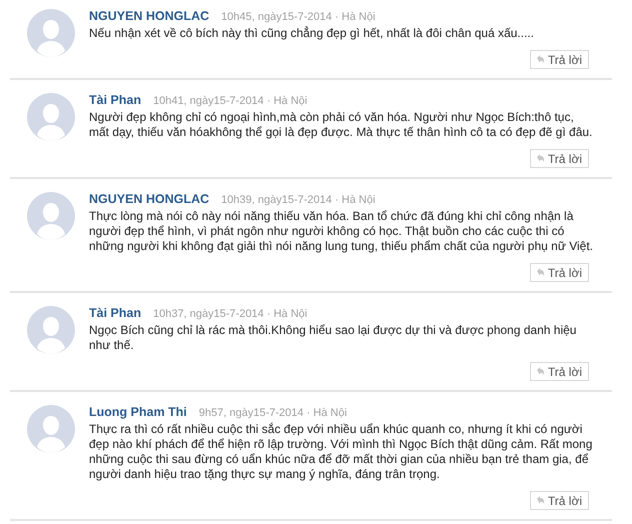  Describe the element at coordinates (341, 125) in the screenshot. I see `comment-text: Người đẹp không chỉ có ngoại hình,mà còn phải có văn hóa. Người như Ngọc Bích:thô tục, mất dạy, thiếu văn hóakhông thể gọi là đẹp được. Mà thực tế thân hình cô ta có đẹp đẽ gì đâu.` at that location.